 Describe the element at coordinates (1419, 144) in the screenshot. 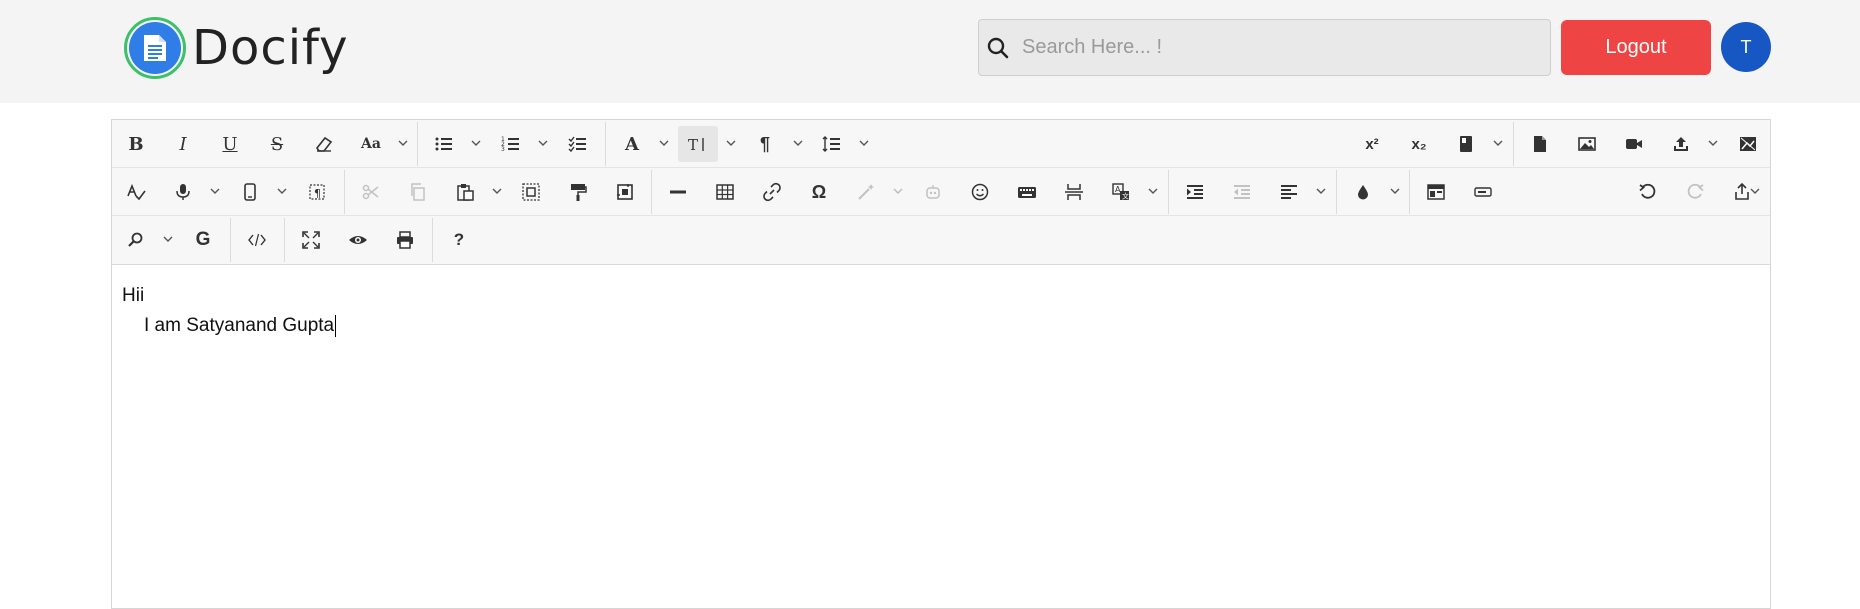

I see `subscript-button: x₂` at that location.